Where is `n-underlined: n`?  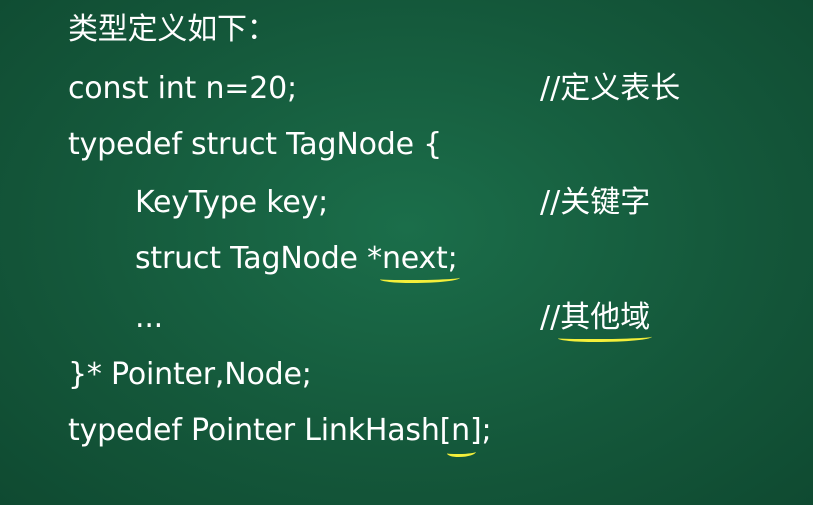 n-underlined: n is located at coordinates (461, 435).